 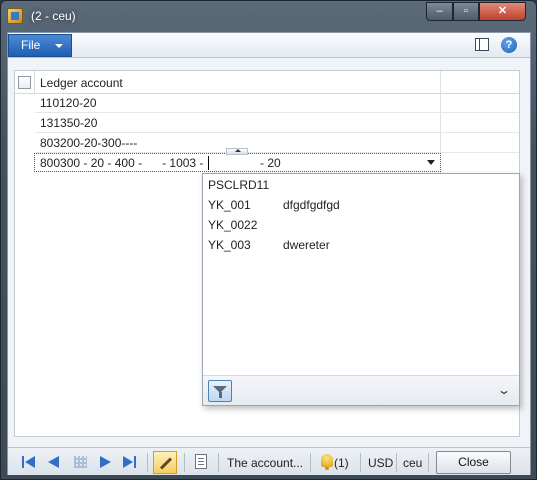 I want to click on notification-count: (1), so click(x=341, y=463).